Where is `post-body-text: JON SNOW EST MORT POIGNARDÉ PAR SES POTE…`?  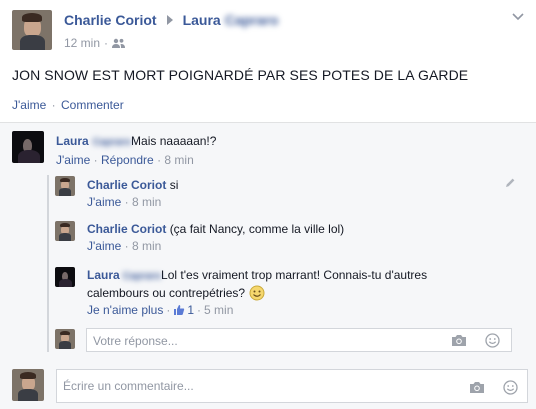 post-body-text: JON SNOW EST MORT POIGNARDÉ PAR SES POTE… is located at coordinates (240, 75).